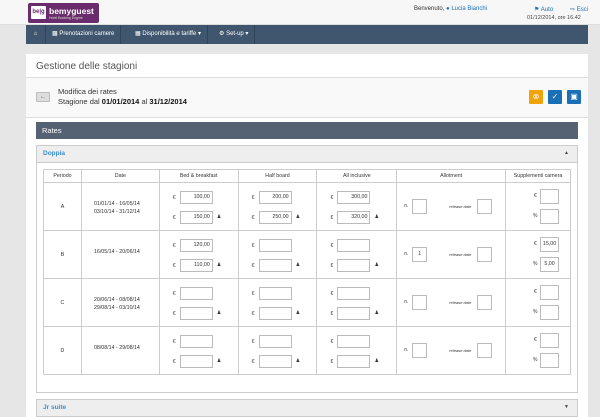  I want to click on allotment-cell: n. 1 release date, so click(451, 254).